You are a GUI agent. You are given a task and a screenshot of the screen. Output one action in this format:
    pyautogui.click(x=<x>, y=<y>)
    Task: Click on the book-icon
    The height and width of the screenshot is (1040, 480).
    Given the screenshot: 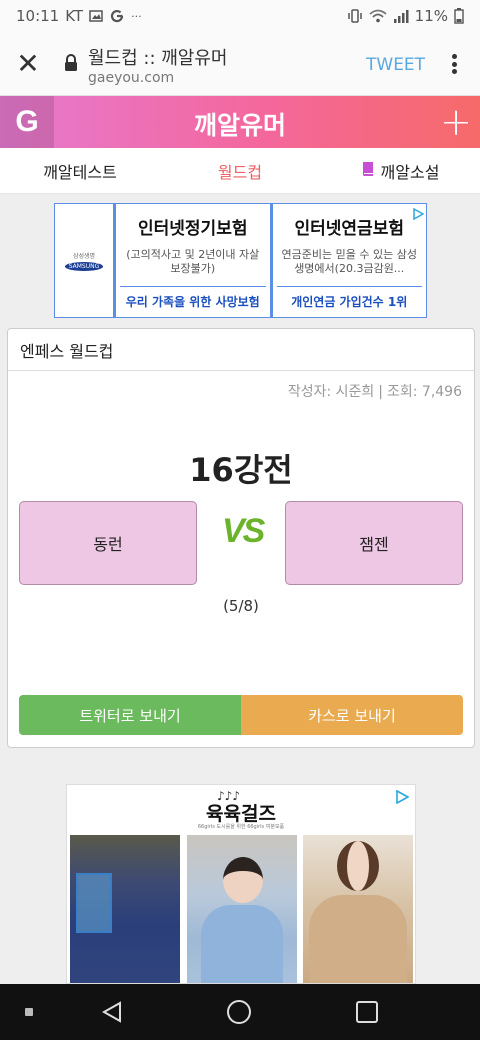 What is the action you would take?
    pyautogui.click(x=368, y=171)
    